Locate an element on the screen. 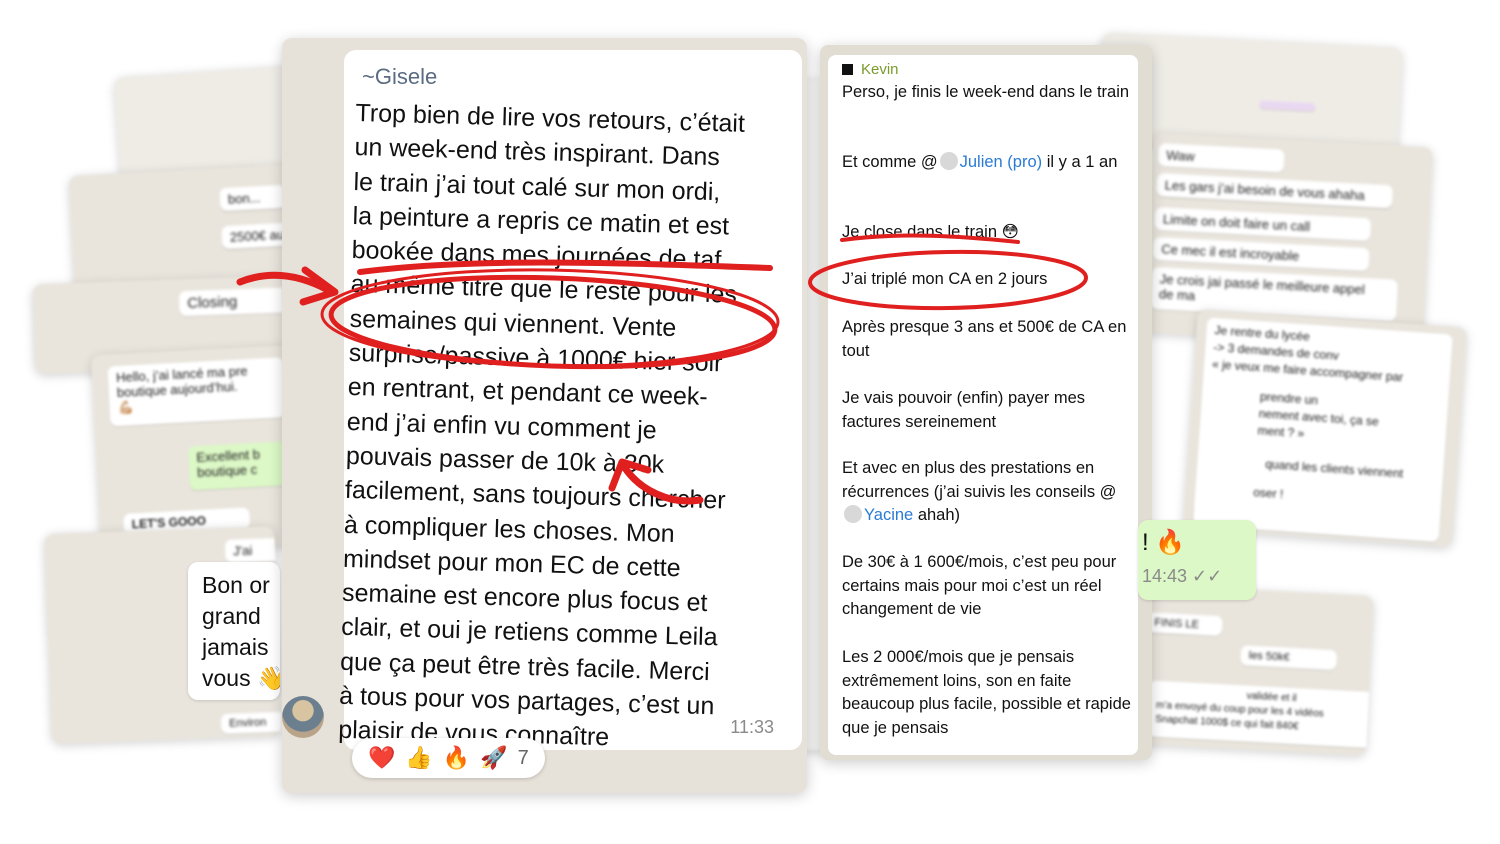 The height and width of the screenshot is (844, 1500). bg-bubble-closing: Closing is located at coordinates (232, 302).